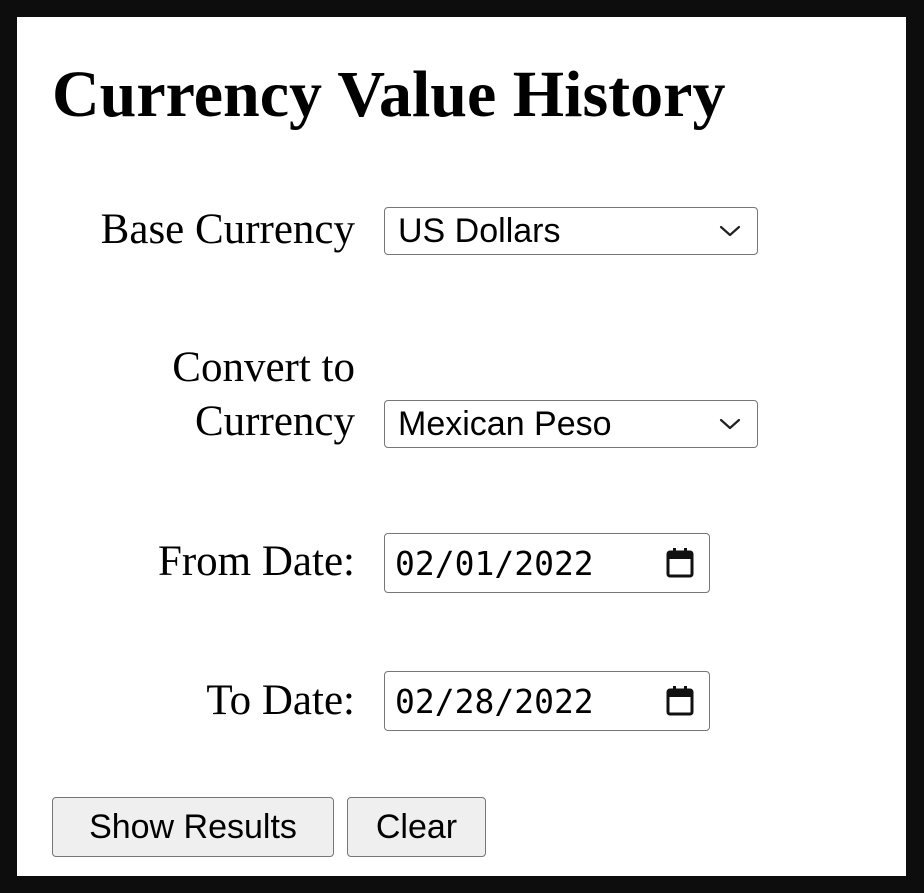 Image resolution: width=924 pixels, height=893 pixels. Describe the element at coordinates (571, 231) in the screenshot. I see `base-currency-select: US Dollars` at that location.